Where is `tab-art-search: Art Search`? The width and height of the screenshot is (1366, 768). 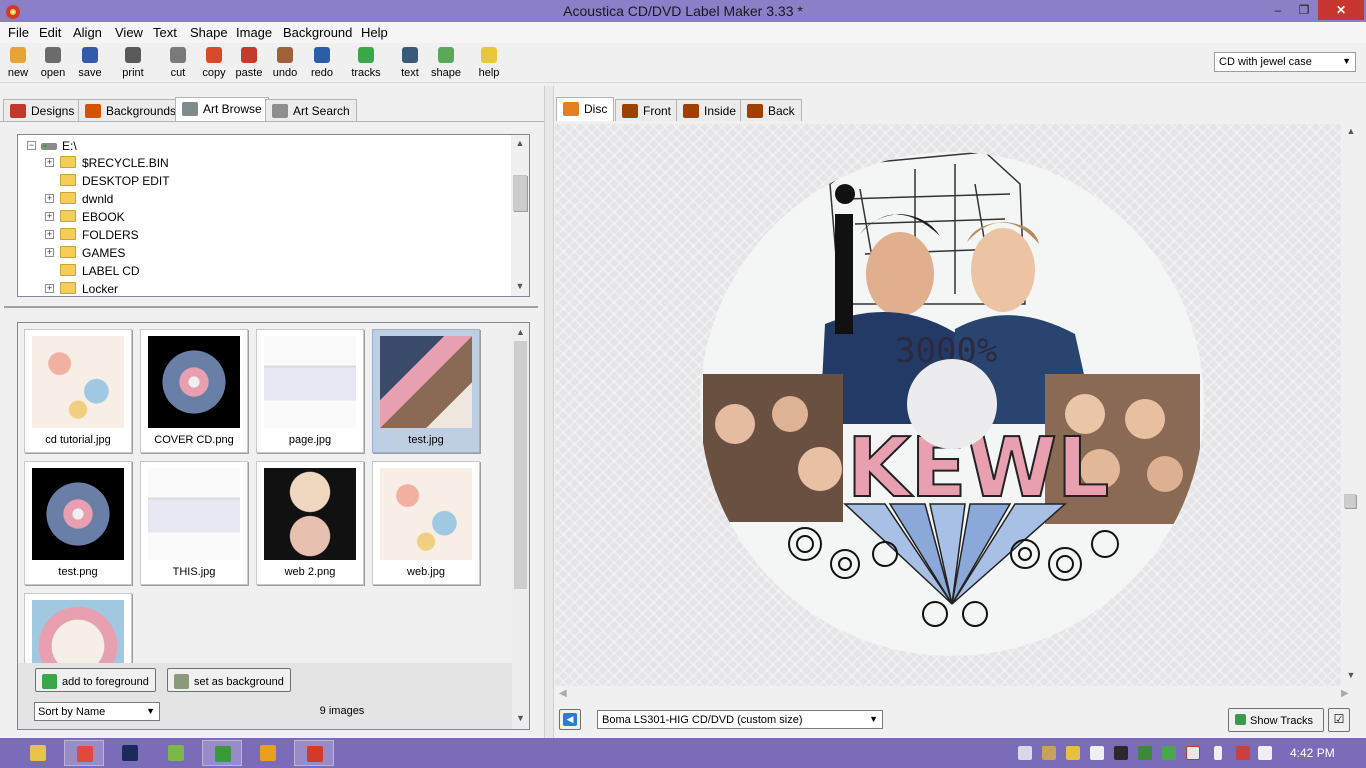 tab-art-search: Art Search is located at coordinates (311, 110).